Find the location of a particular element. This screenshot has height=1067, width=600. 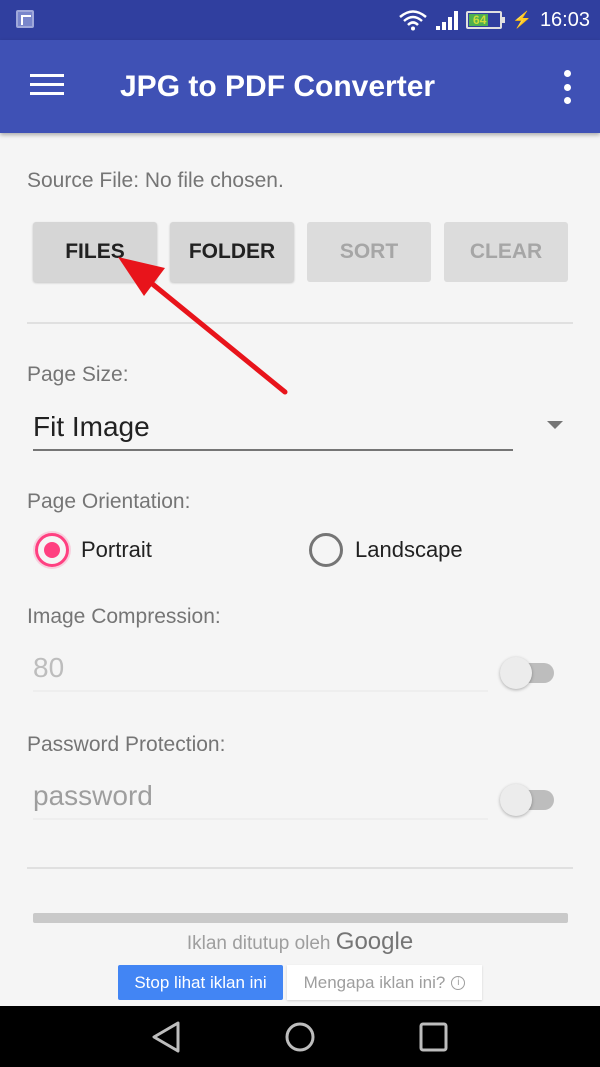

compression-toggle is located at coordinates (528, 672).